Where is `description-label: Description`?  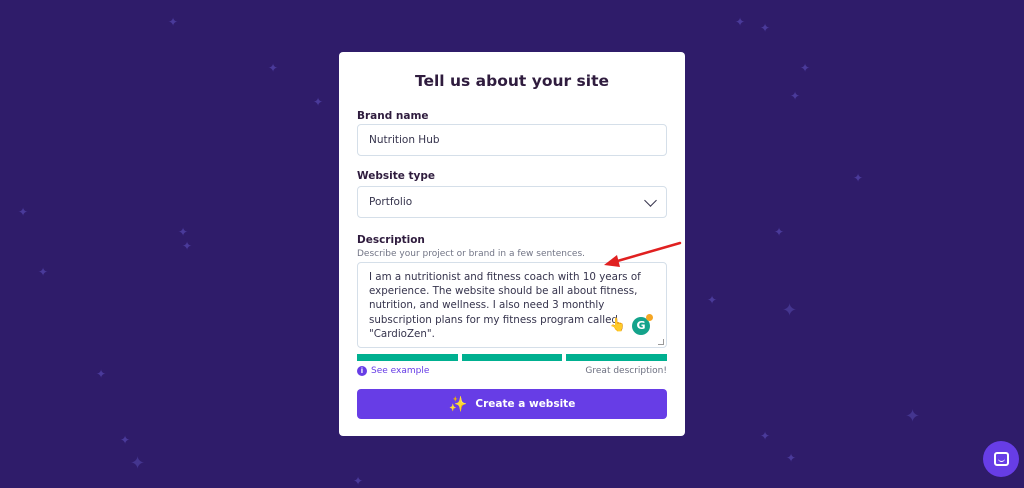 description-label: Description is located at coordinates (391, 240).